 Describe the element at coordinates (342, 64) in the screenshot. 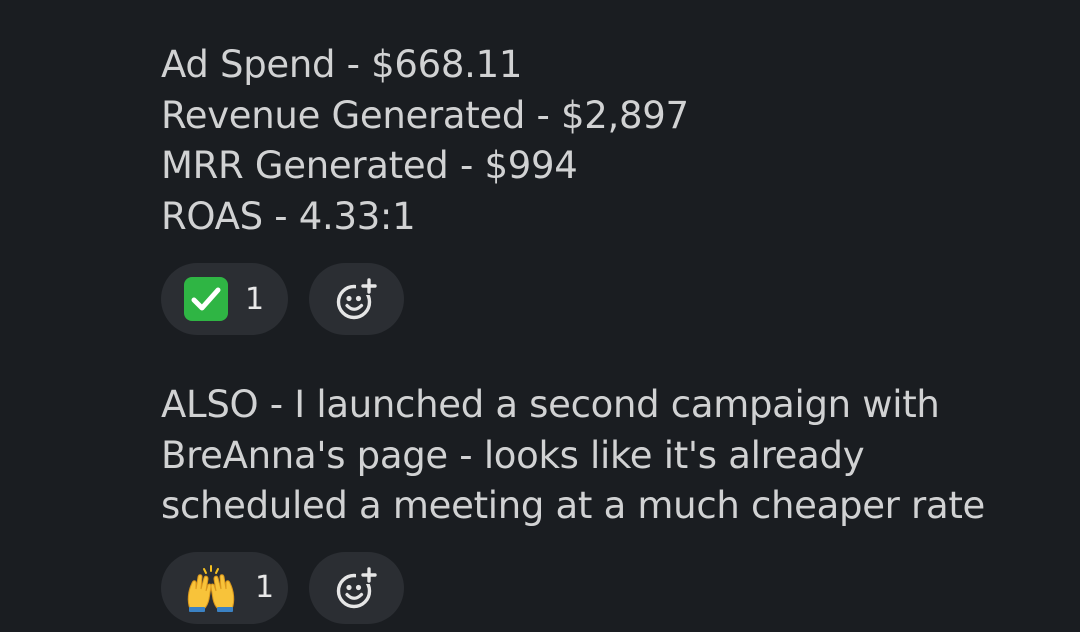

I see `message-line: Ad Spend - $668.11` at that location.